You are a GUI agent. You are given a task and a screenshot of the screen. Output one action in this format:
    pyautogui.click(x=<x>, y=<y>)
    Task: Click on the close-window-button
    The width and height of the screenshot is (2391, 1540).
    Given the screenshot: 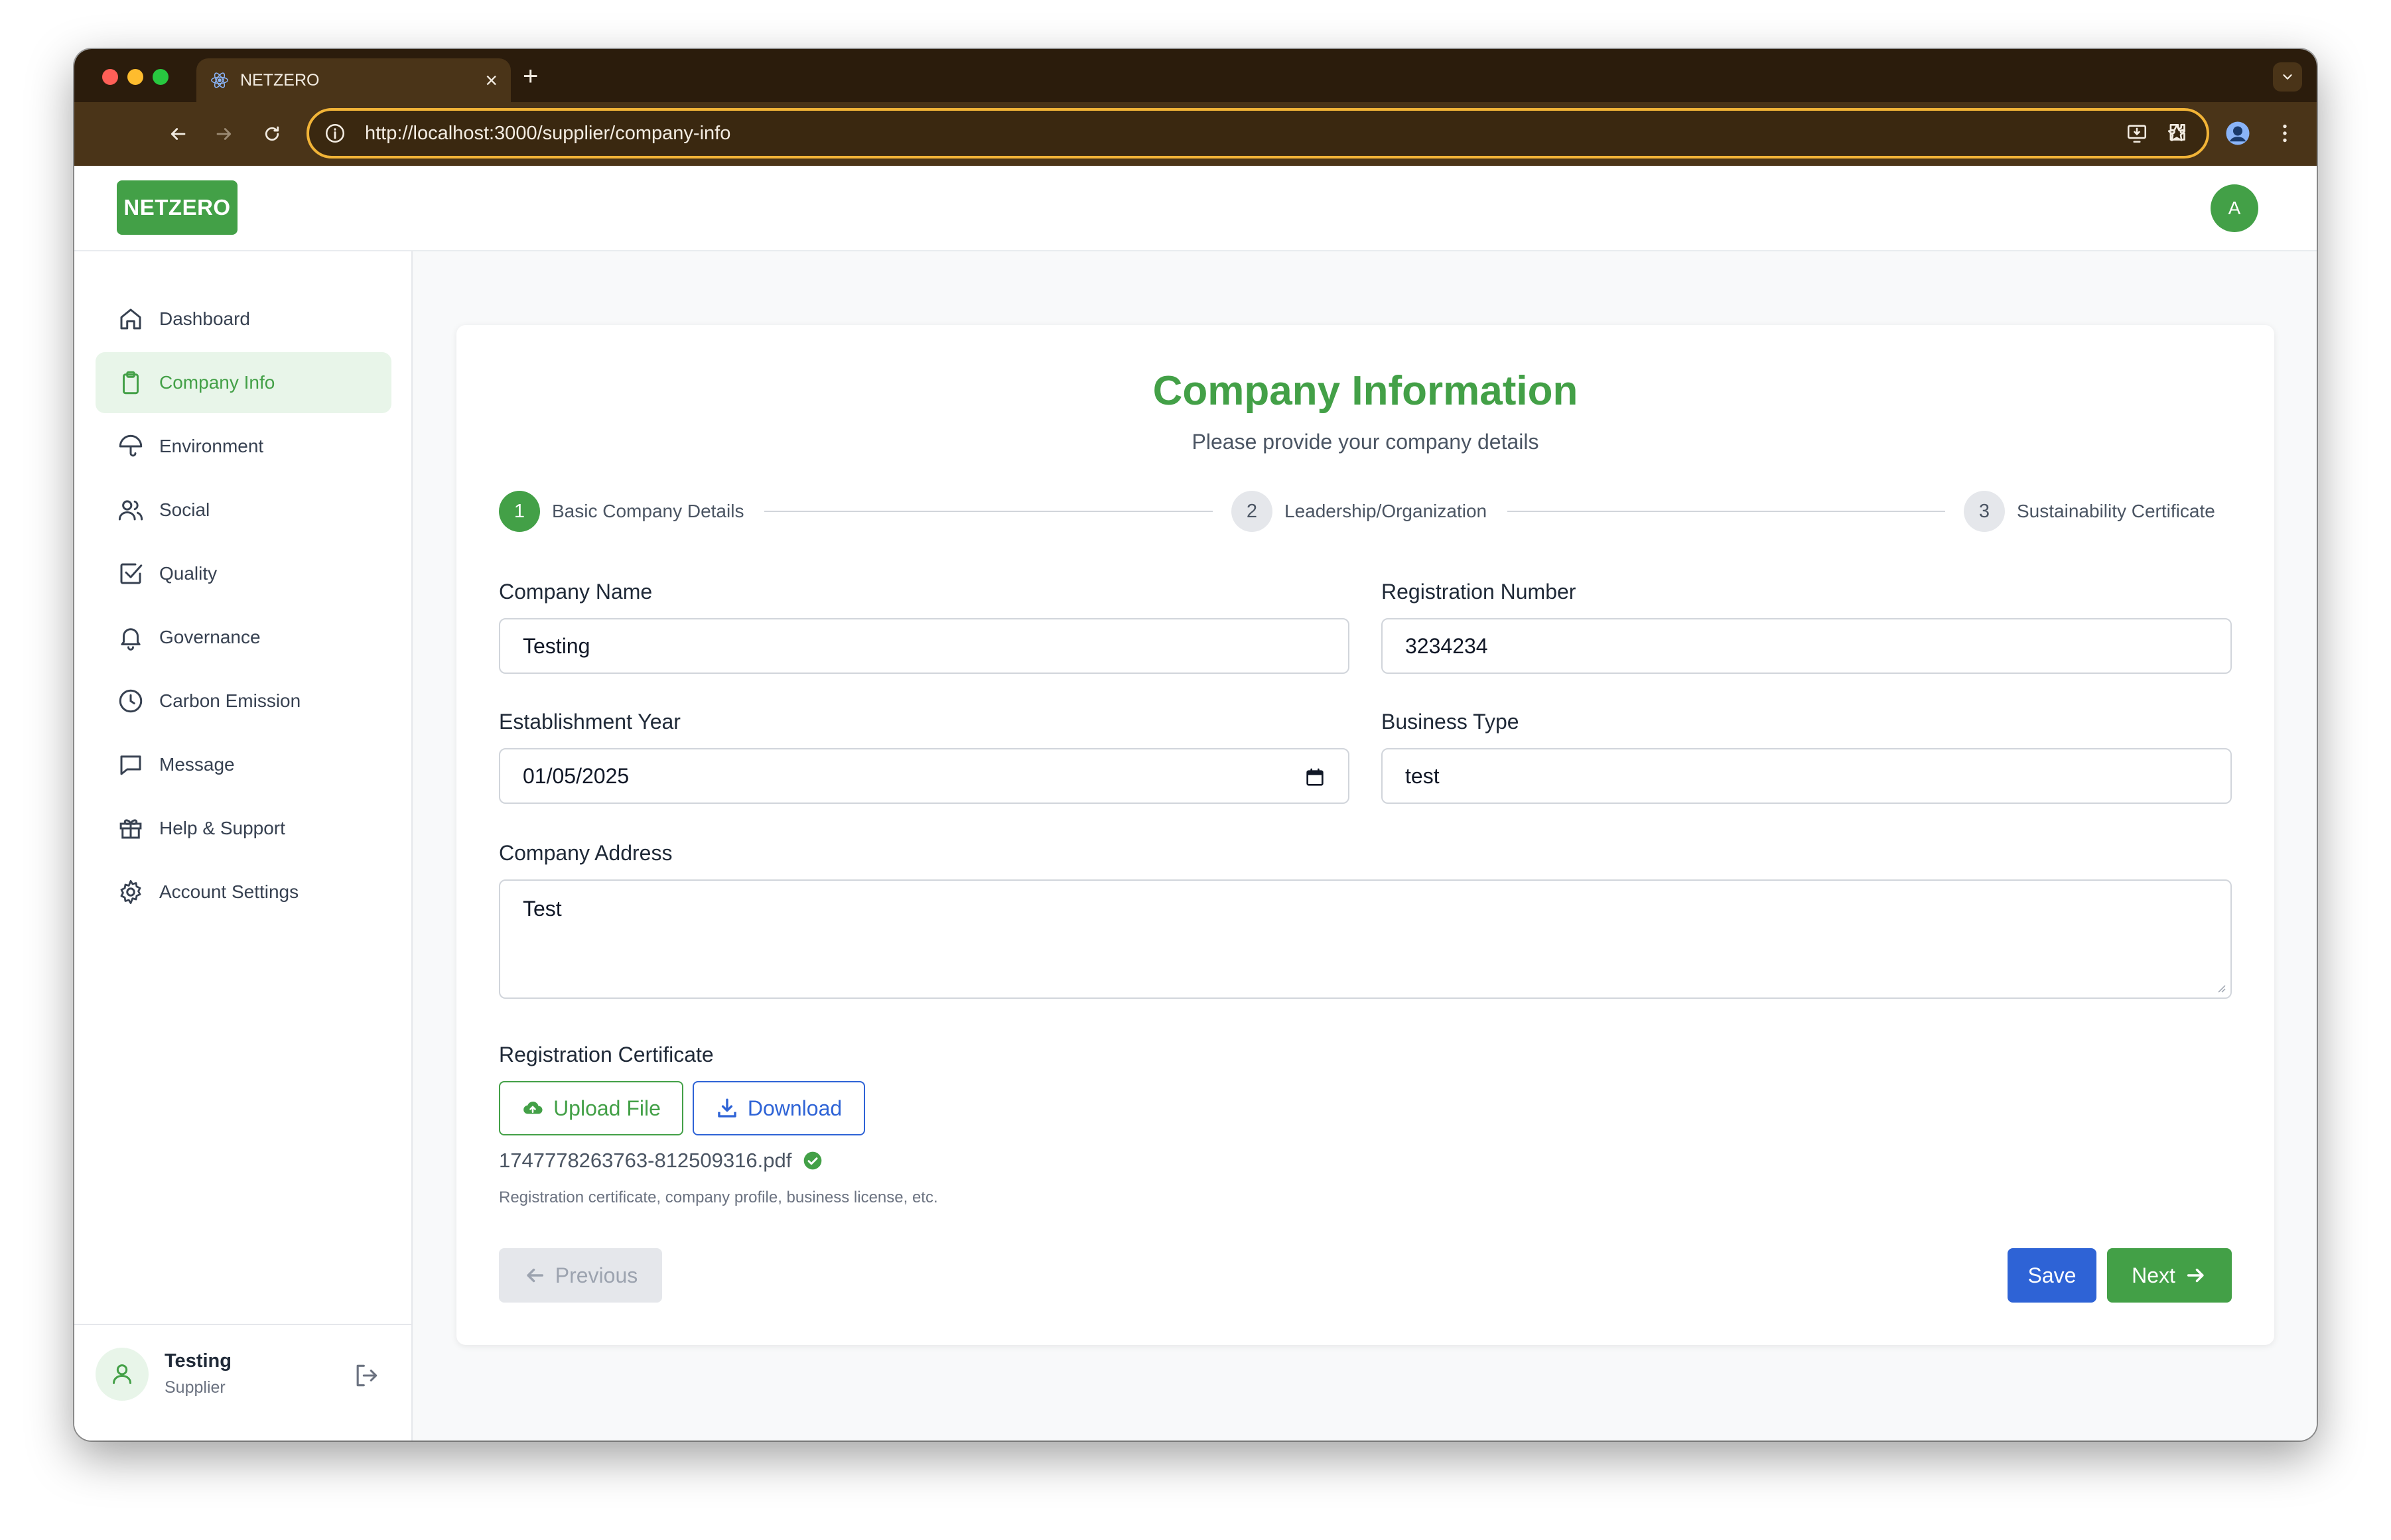 What is the action you would take?
    pyautogui.click(x=110, y=77)
    